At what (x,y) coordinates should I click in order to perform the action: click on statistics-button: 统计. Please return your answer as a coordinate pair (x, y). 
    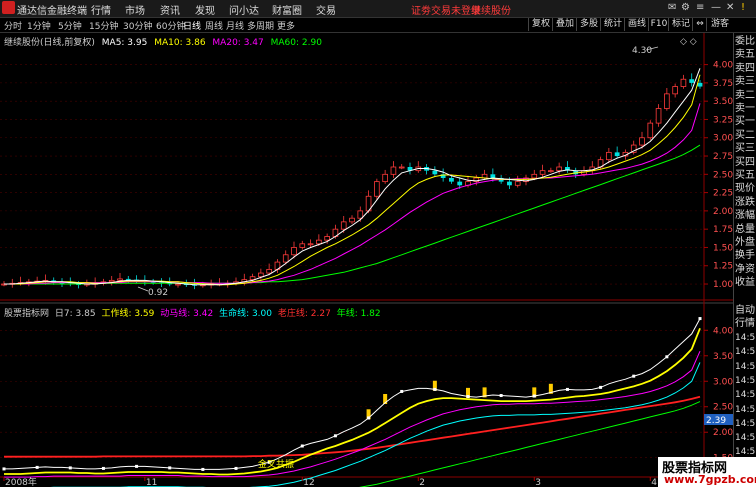
    Looking at the image, I should click on (612, 24).